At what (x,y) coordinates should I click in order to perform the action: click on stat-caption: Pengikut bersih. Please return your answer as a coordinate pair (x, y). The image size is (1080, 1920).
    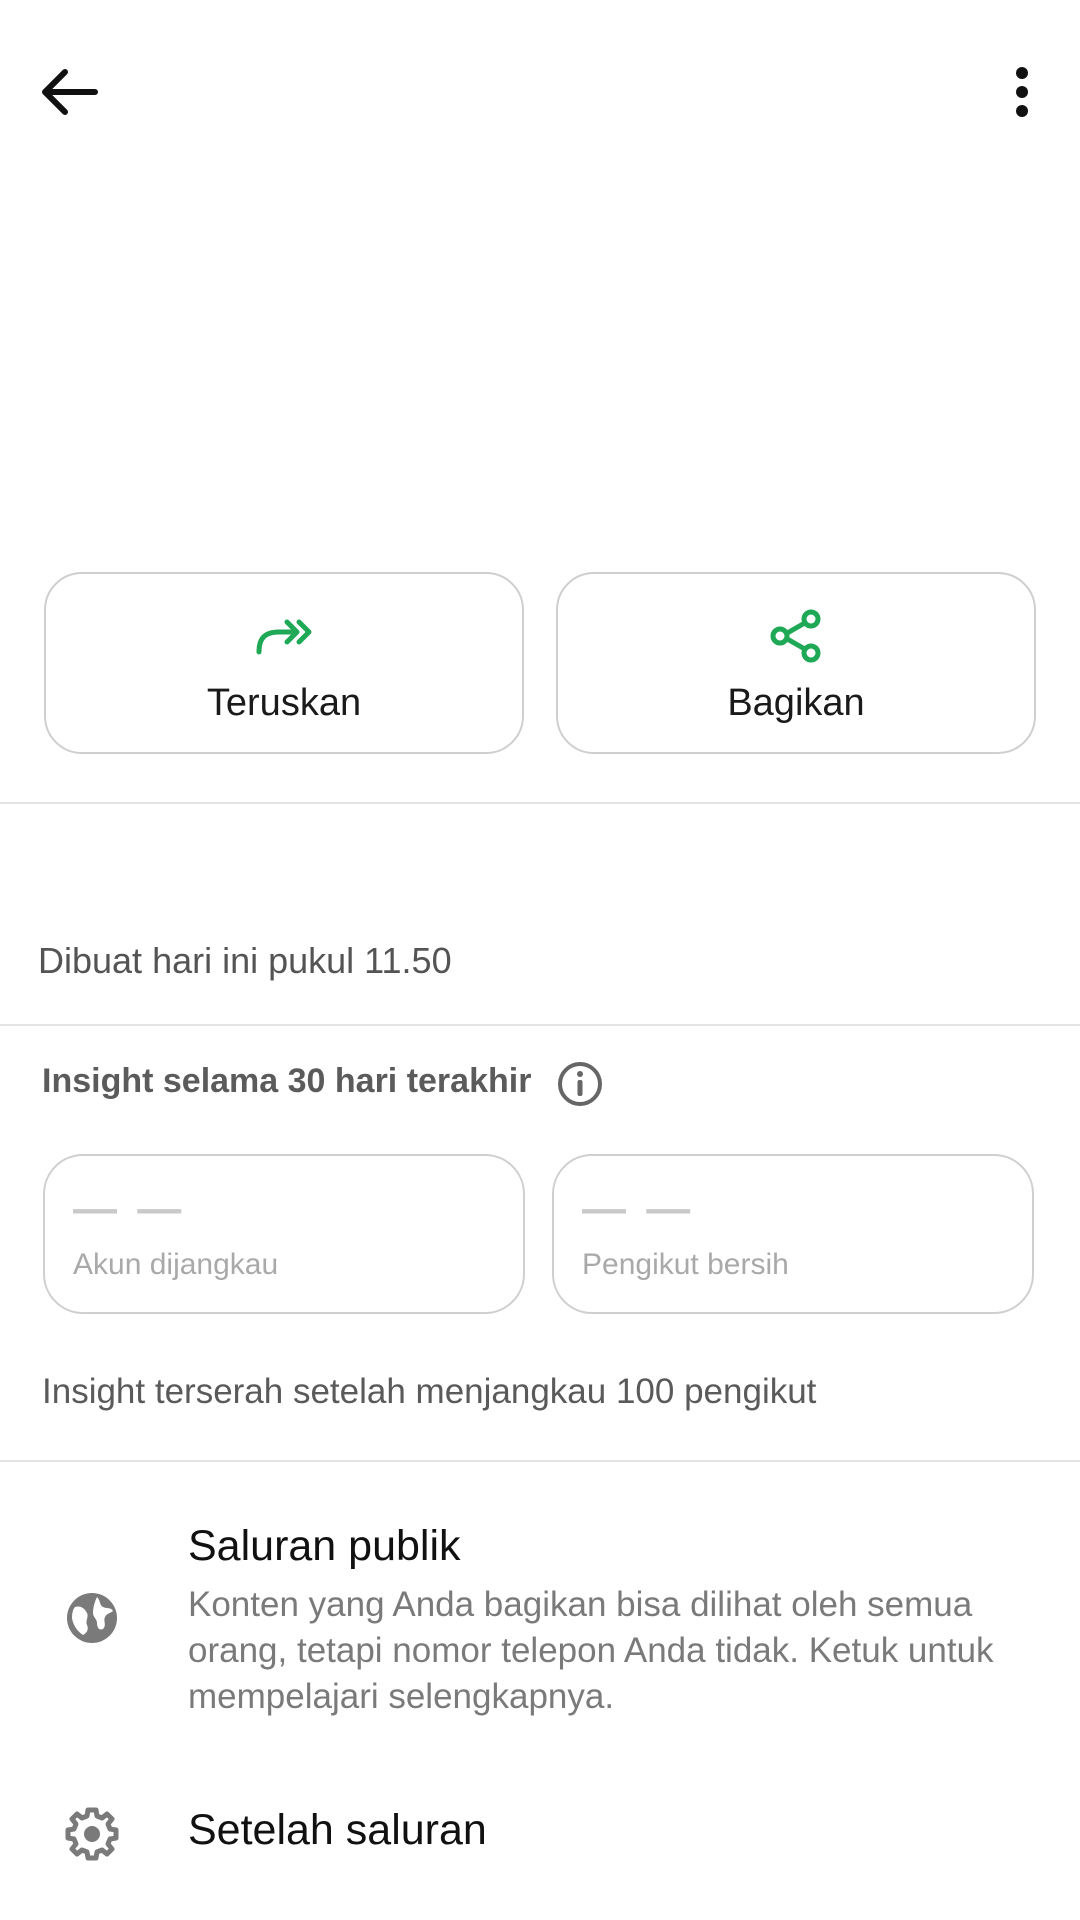
    Looking at the image, I should click on (685, 1264).